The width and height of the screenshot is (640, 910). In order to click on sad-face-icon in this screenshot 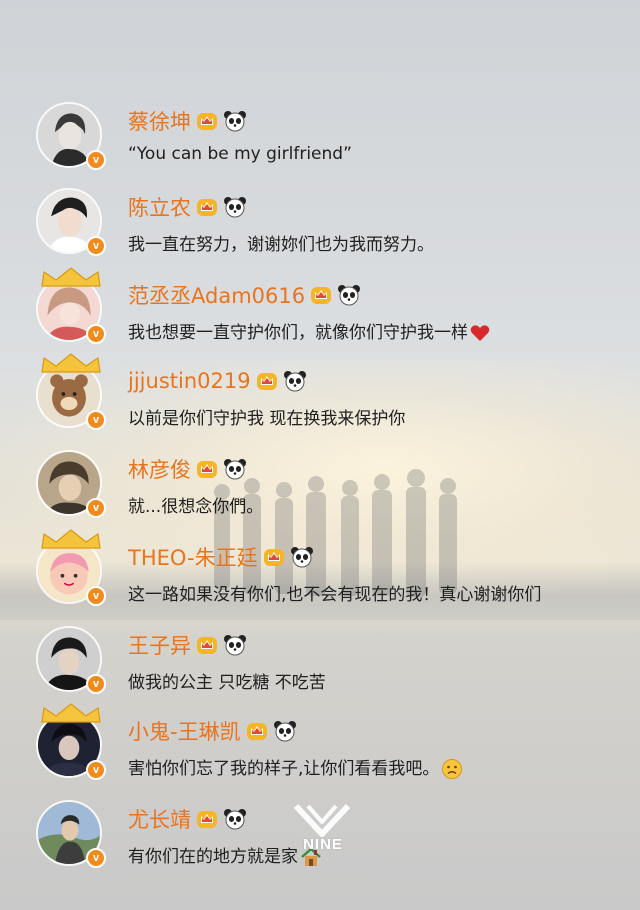, I will do `click(452, 769)`.